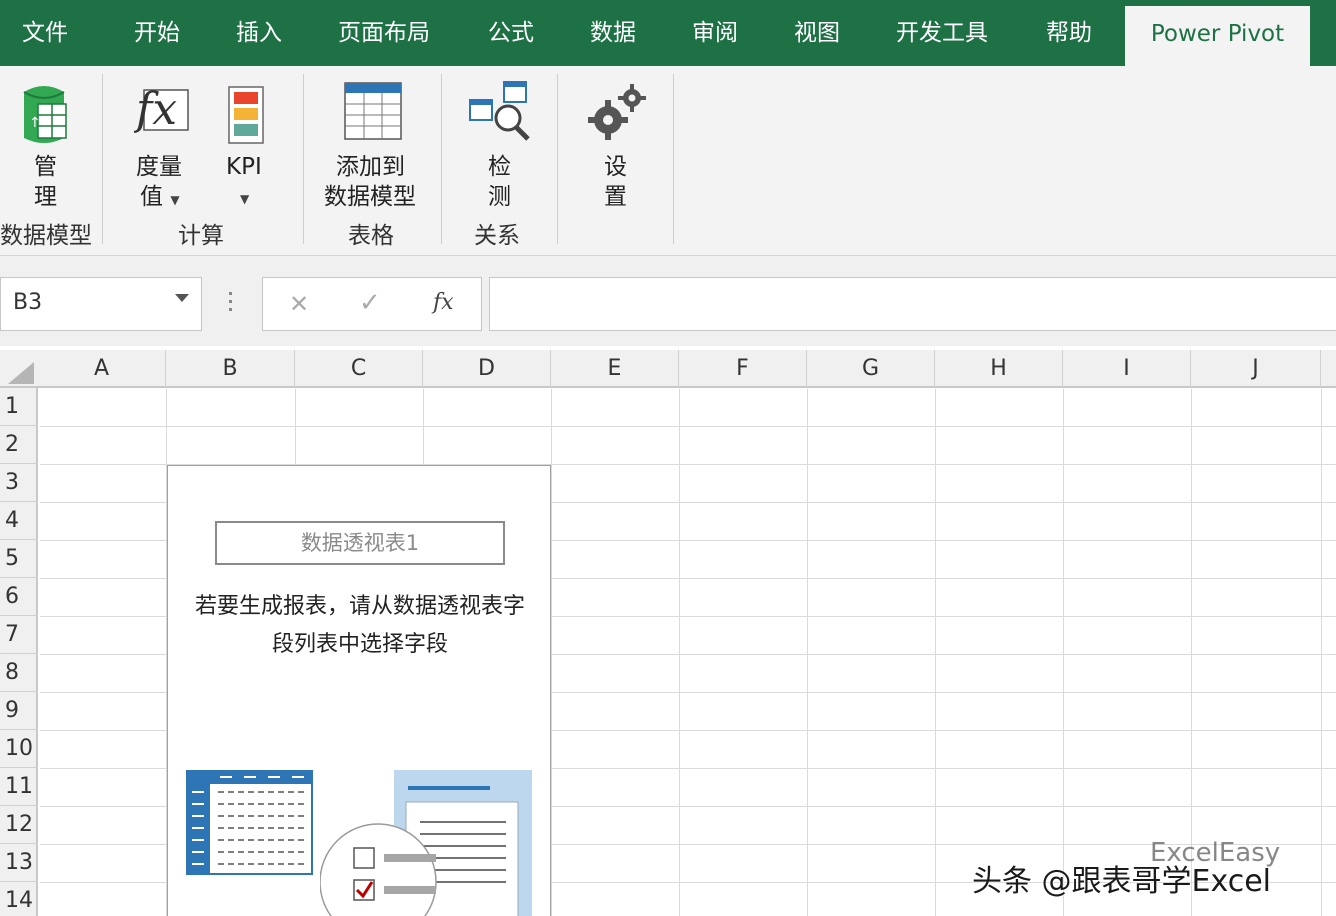  Describe the element at coordinates (19, 407) in the screenshot. I see `row-header: 1` at that location.